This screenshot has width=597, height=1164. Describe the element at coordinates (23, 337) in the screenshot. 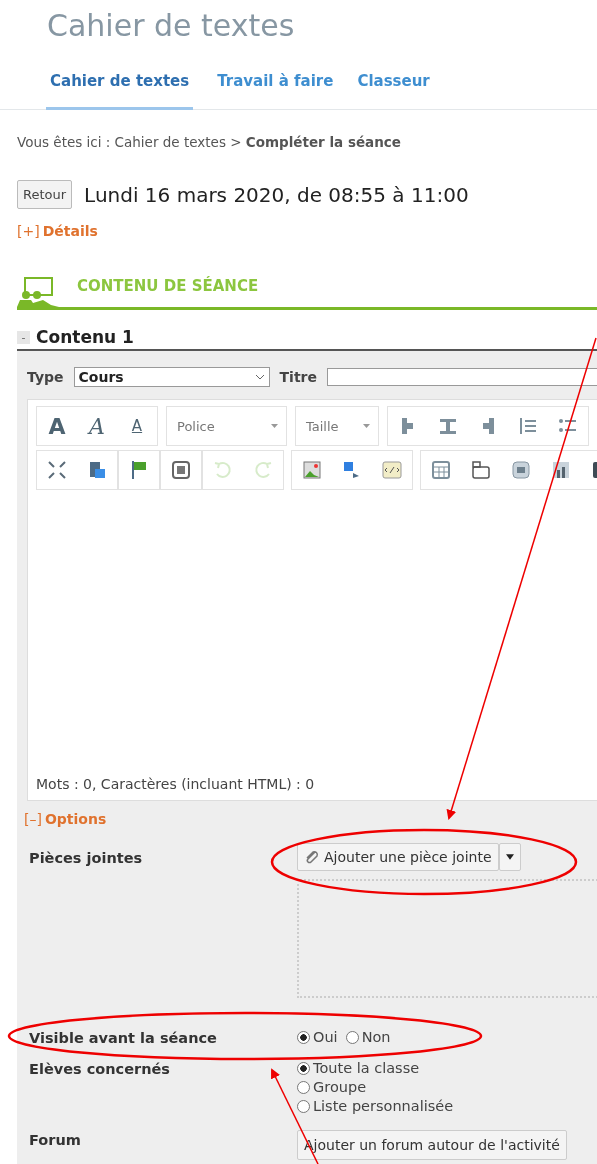

I see `collapse-toggle: -` at that location.